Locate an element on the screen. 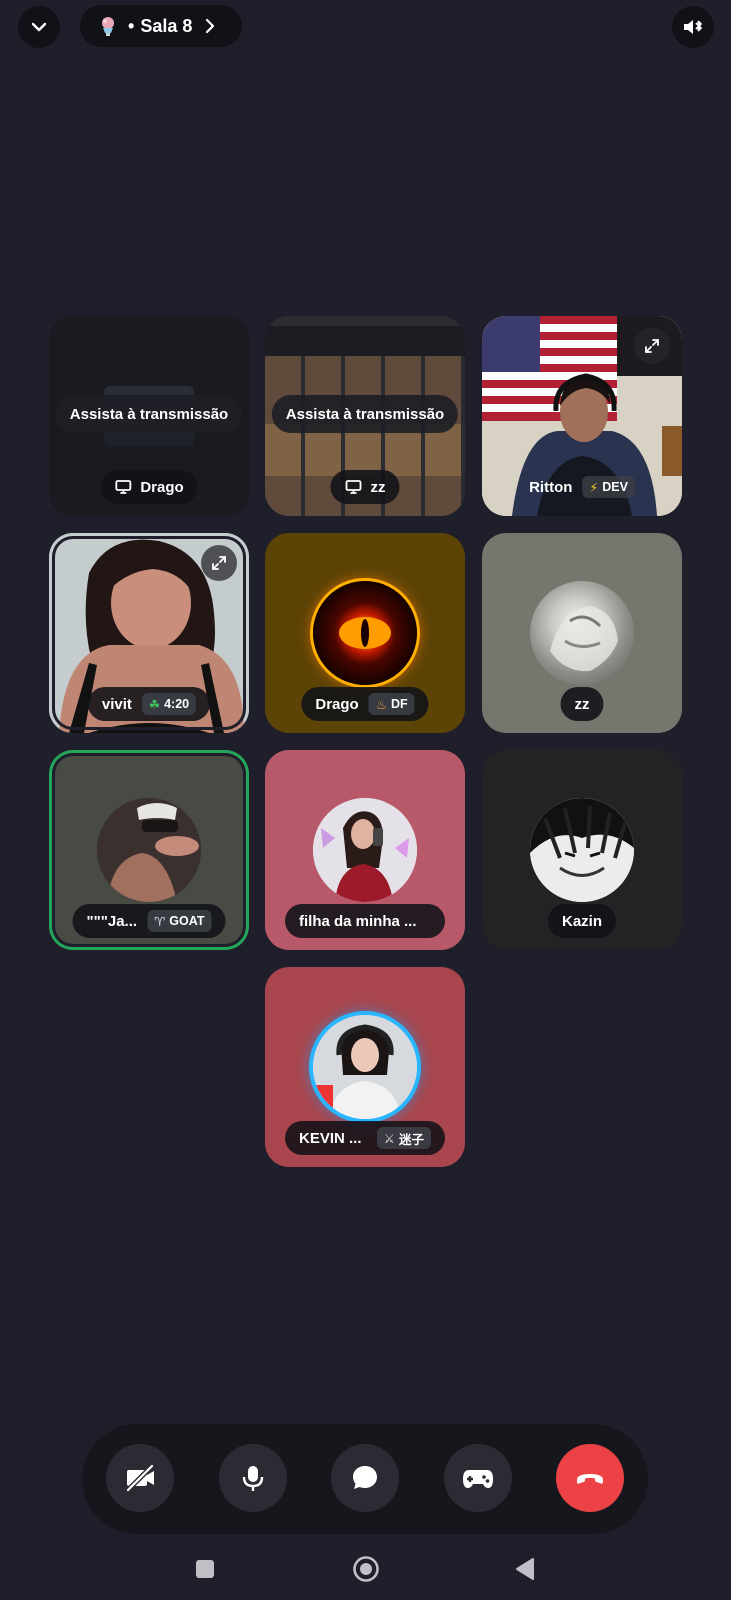  manga-portrait-image is located at coordinates (582, 850).